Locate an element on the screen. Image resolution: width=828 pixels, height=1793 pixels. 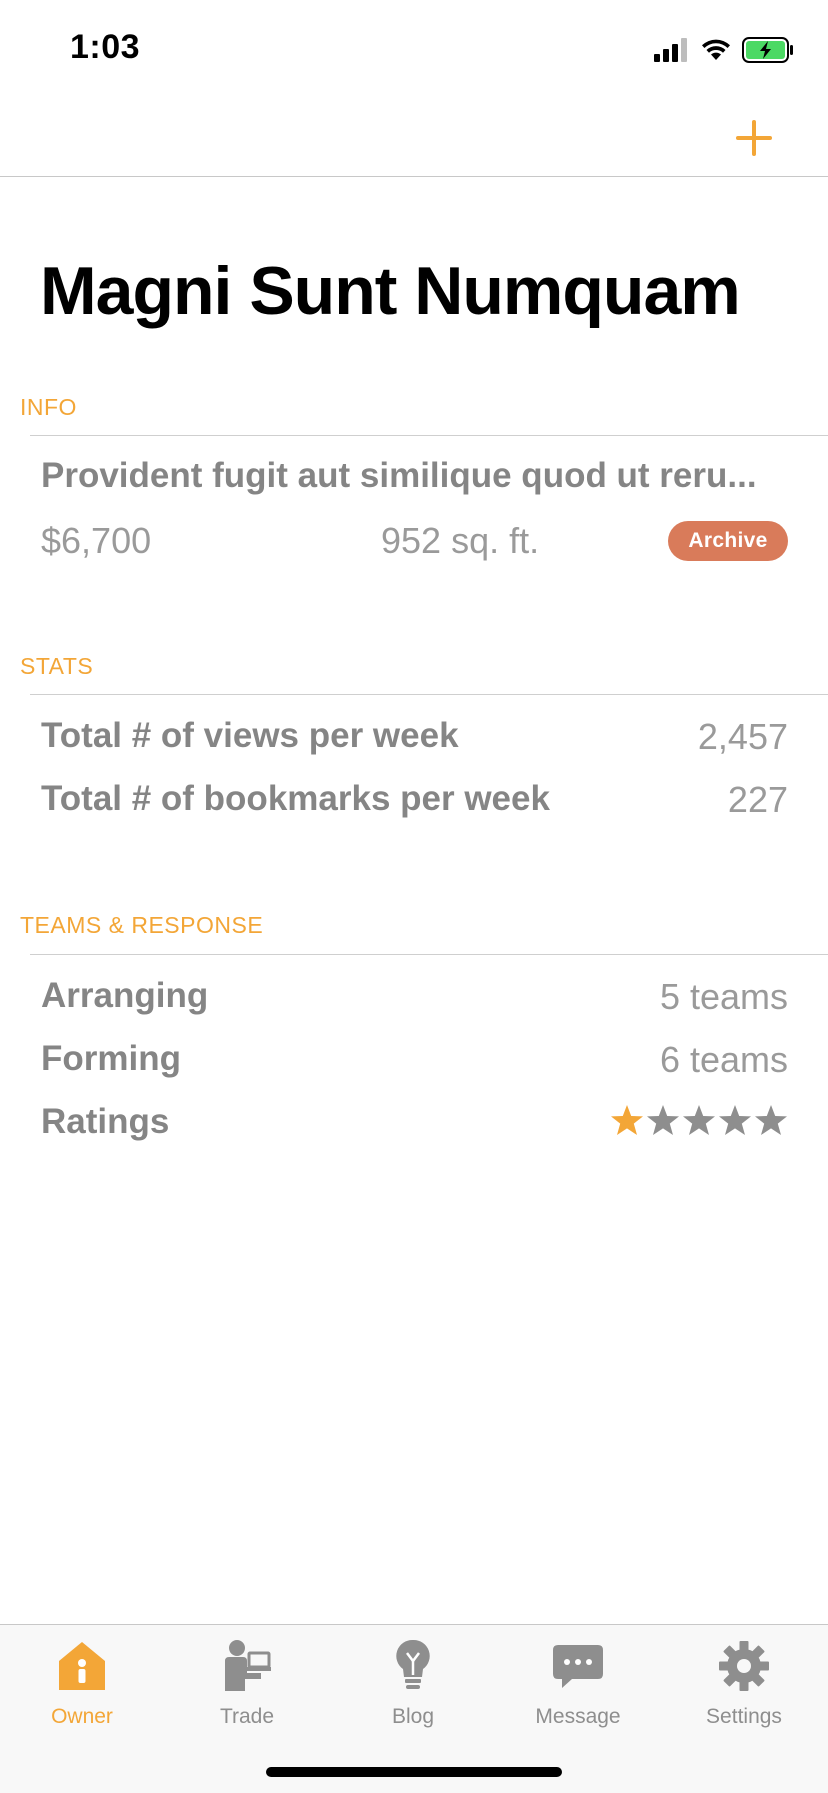
tab-blog: Blog is located at coordinates (413, 1689).